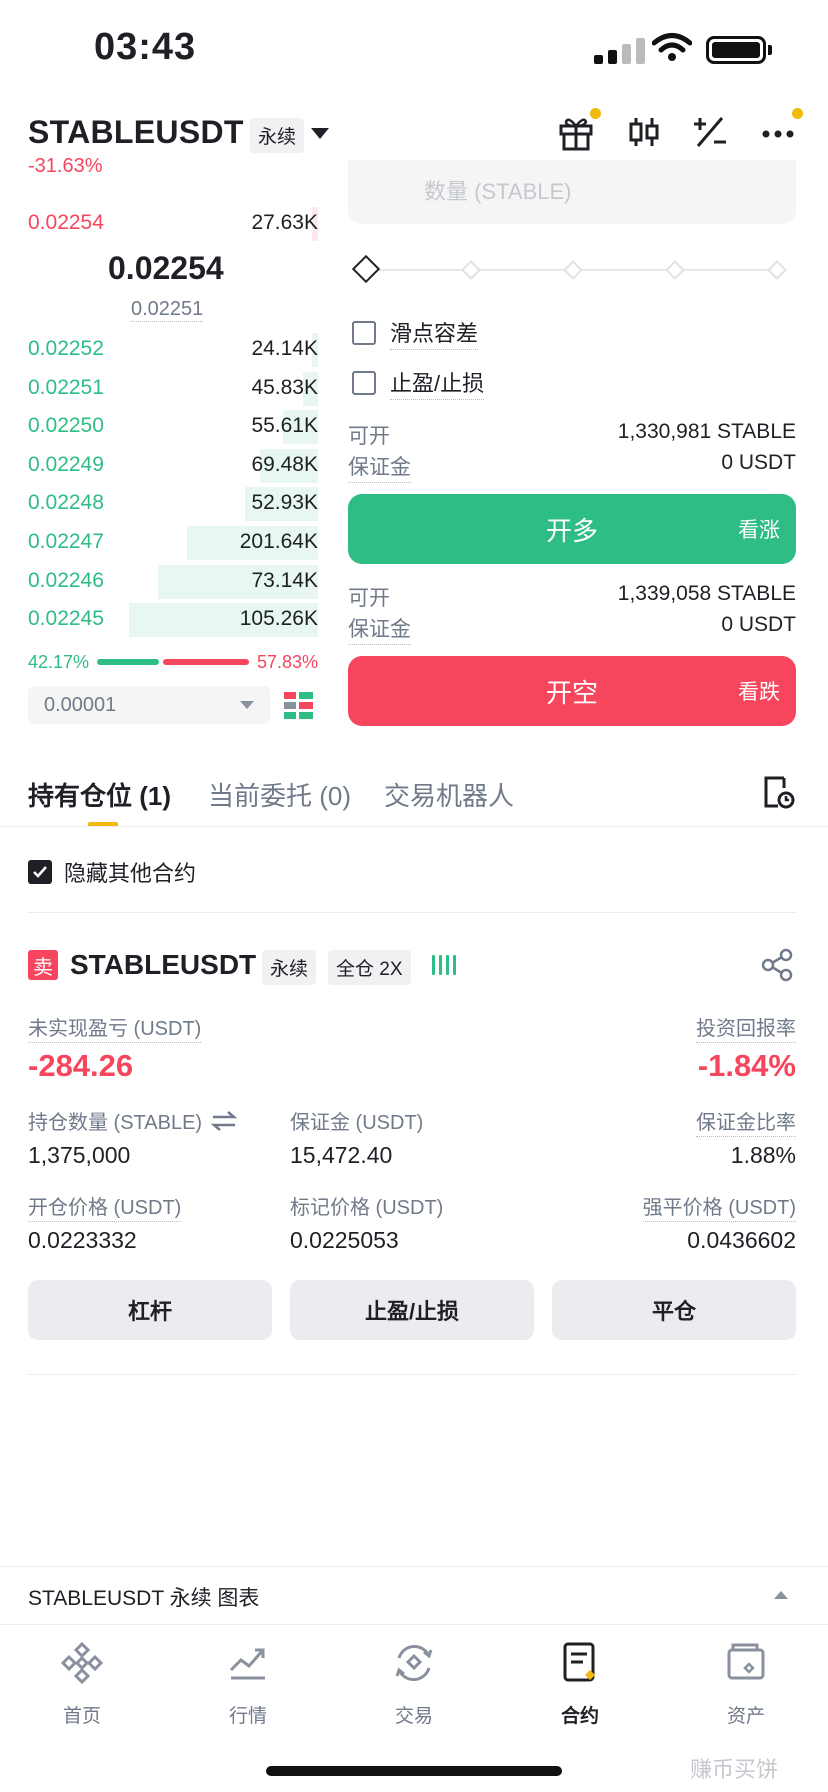  Describe the element at coordinates (412, 1310) in the screenshot. I see `tpsl-button: 止盈/止损` at that location.